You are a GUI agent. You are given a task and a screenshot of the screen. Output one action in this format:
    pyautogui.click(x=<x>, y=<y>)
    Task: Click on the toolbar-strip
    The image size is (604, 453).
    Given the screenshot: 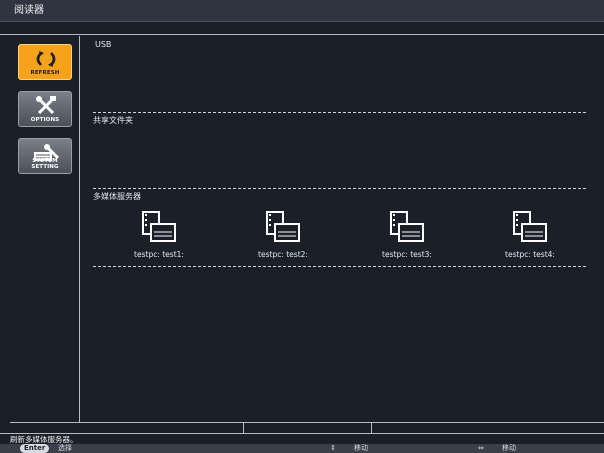 What is the action you would take?
    pyautogui.click(x=302, y=29)
    